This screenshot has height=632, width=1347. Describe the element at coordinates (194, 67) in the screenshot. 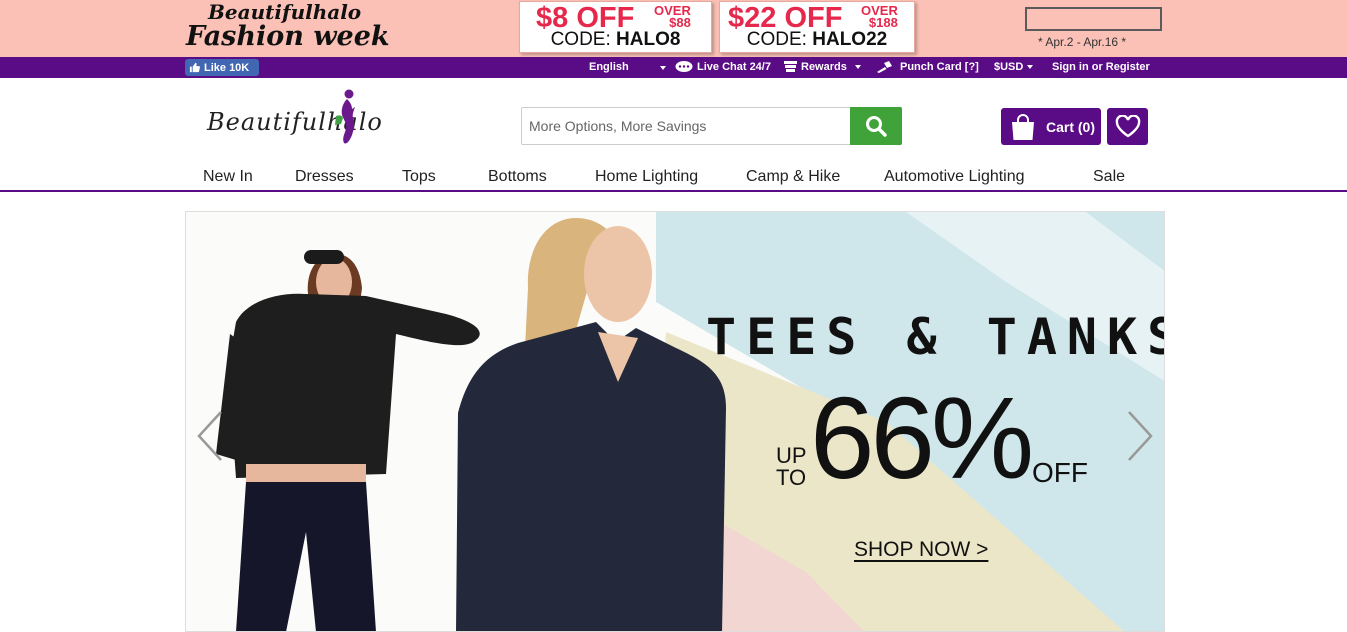

I see `thumbs-up-icon` at that location.